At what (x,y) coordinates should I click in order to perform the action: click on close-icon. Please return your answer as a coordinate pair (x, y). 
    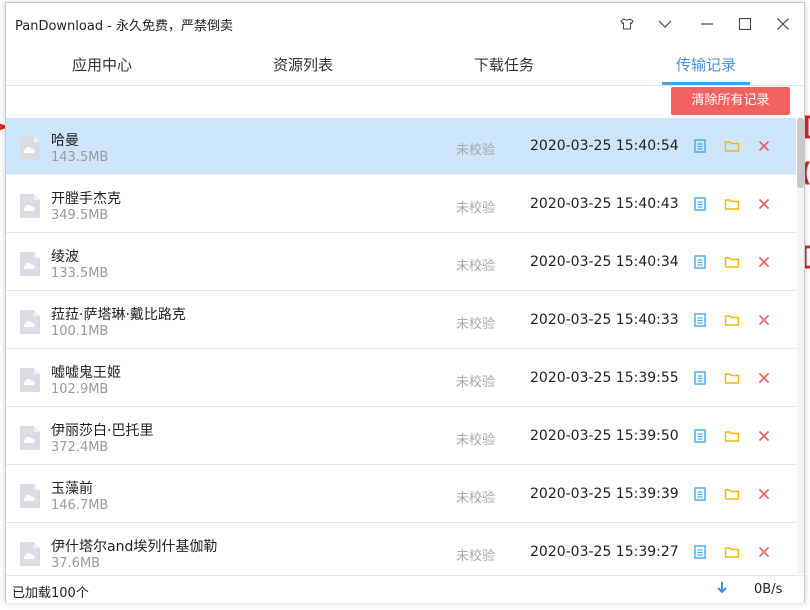
    Looking at the image, I should click on (783, 24).